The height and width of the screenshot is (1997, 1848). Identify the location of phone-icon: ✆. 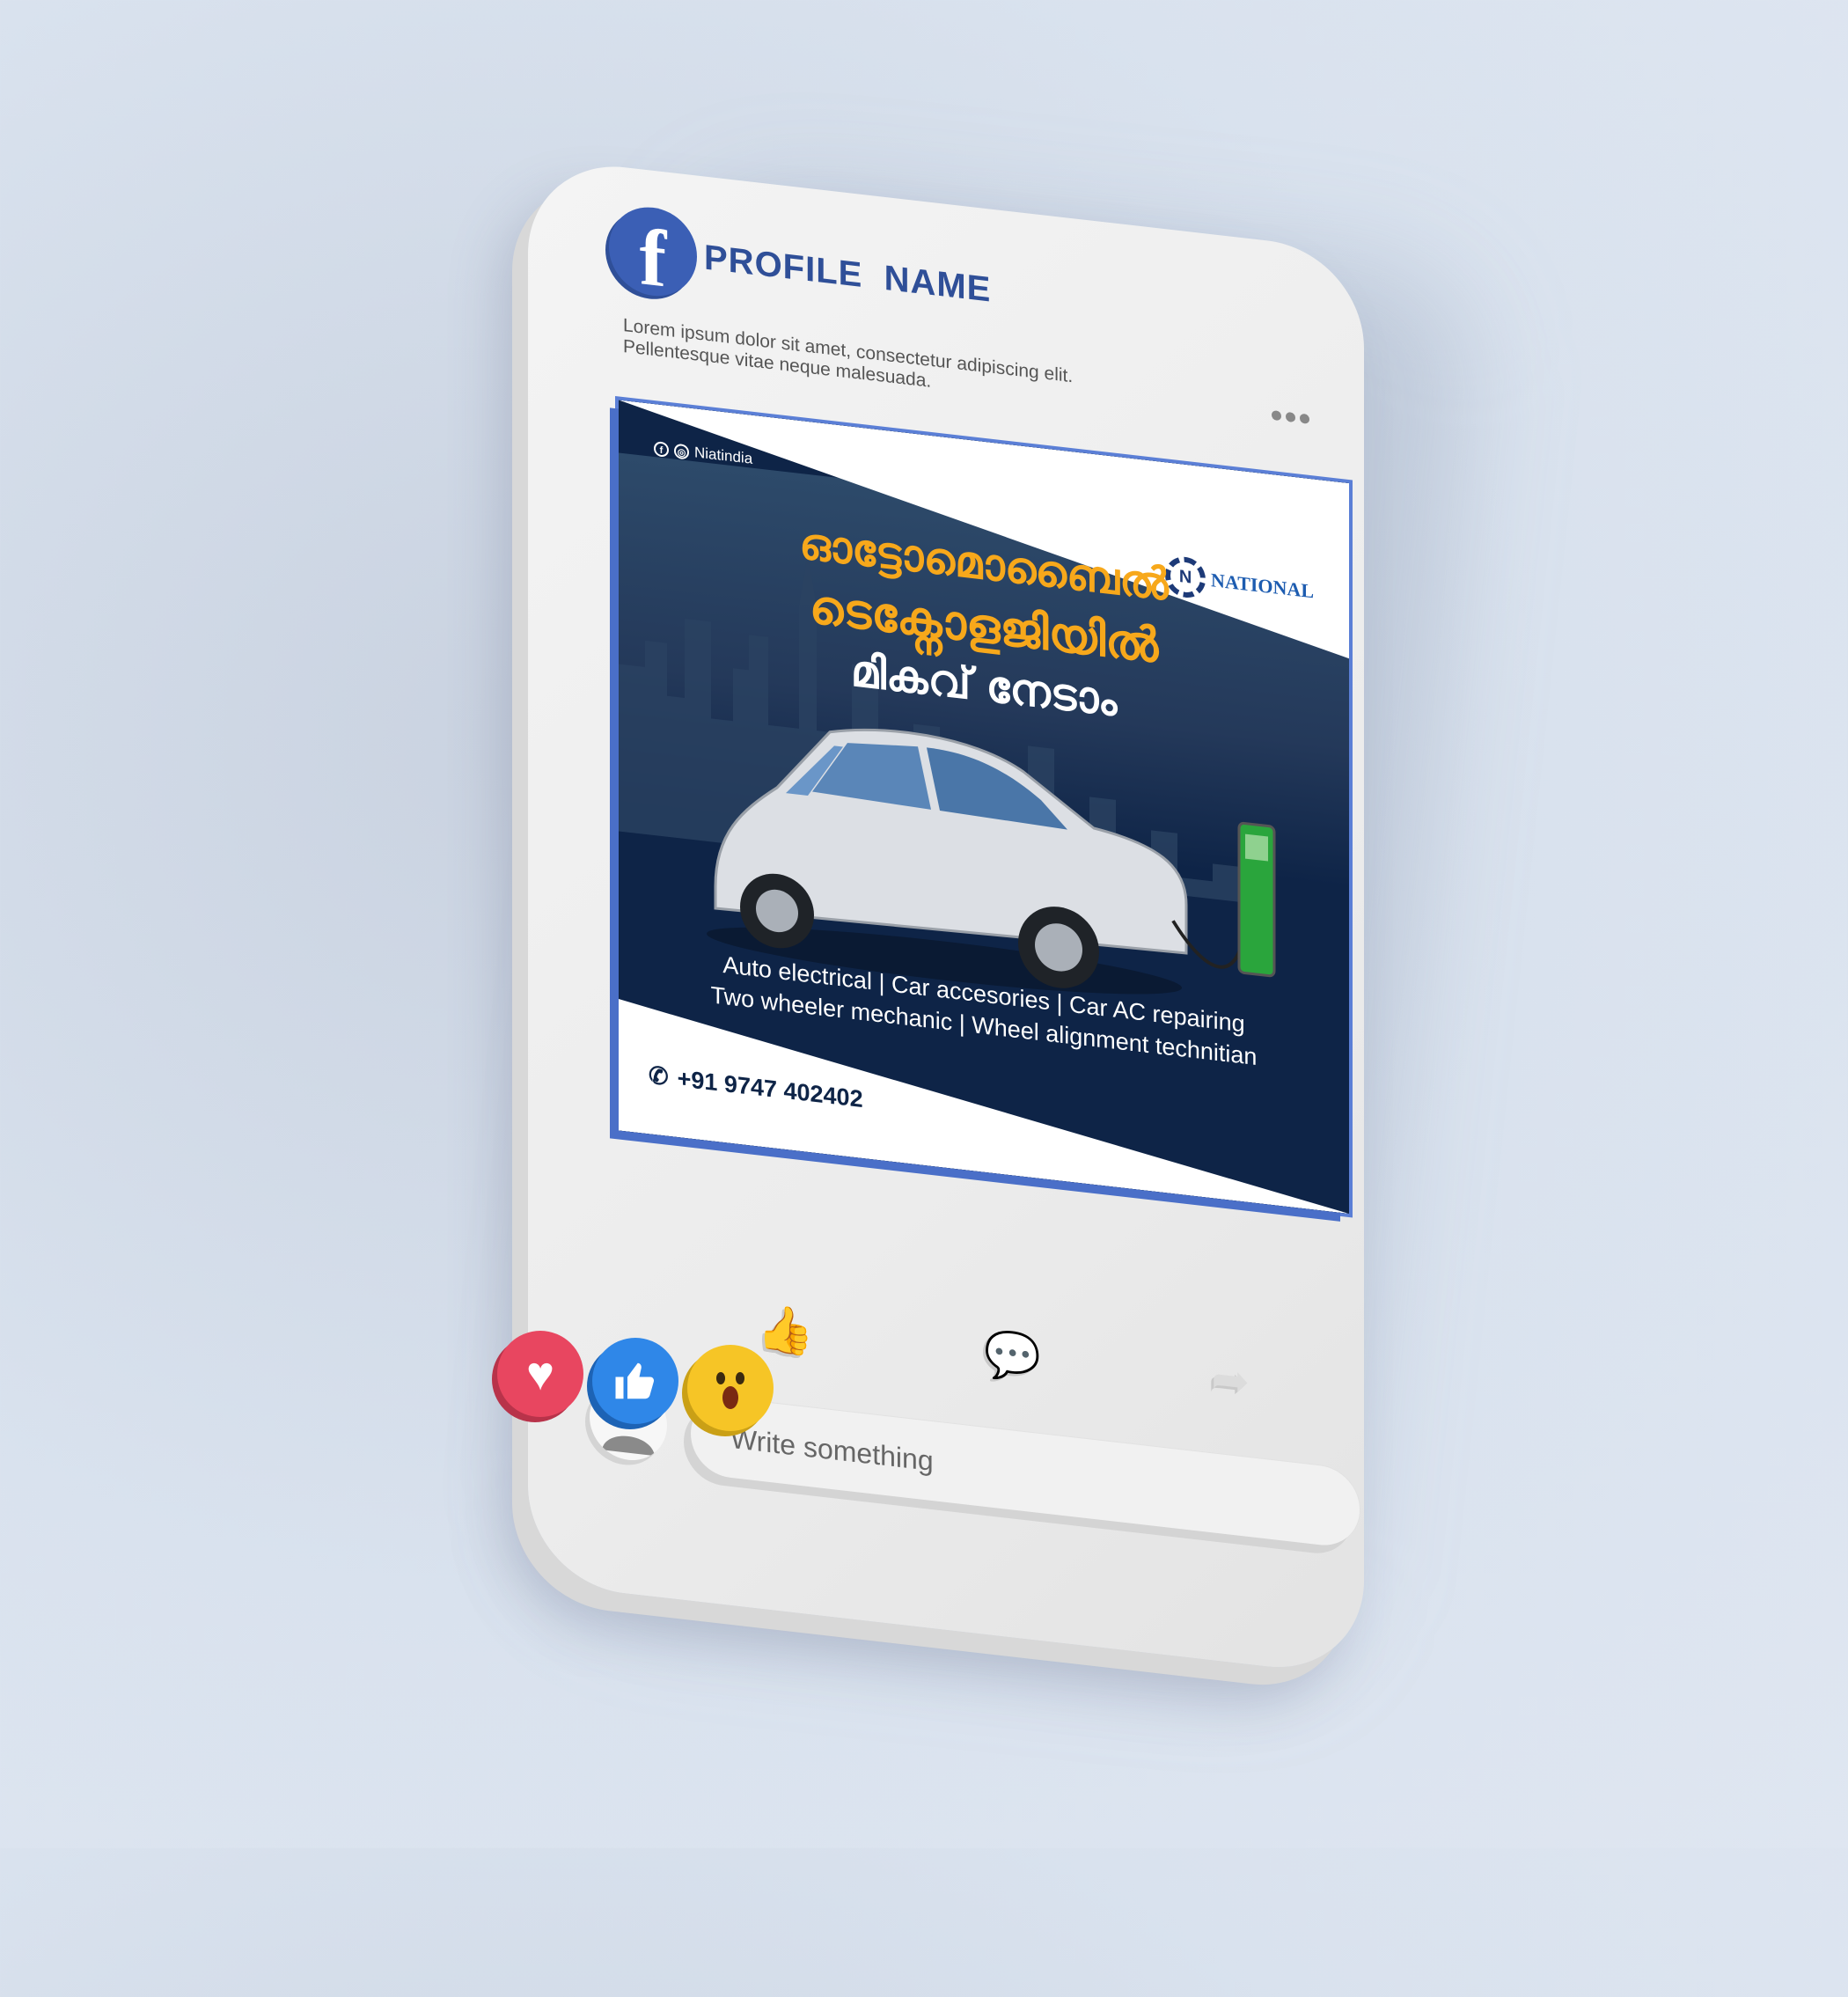
(659, 1075).